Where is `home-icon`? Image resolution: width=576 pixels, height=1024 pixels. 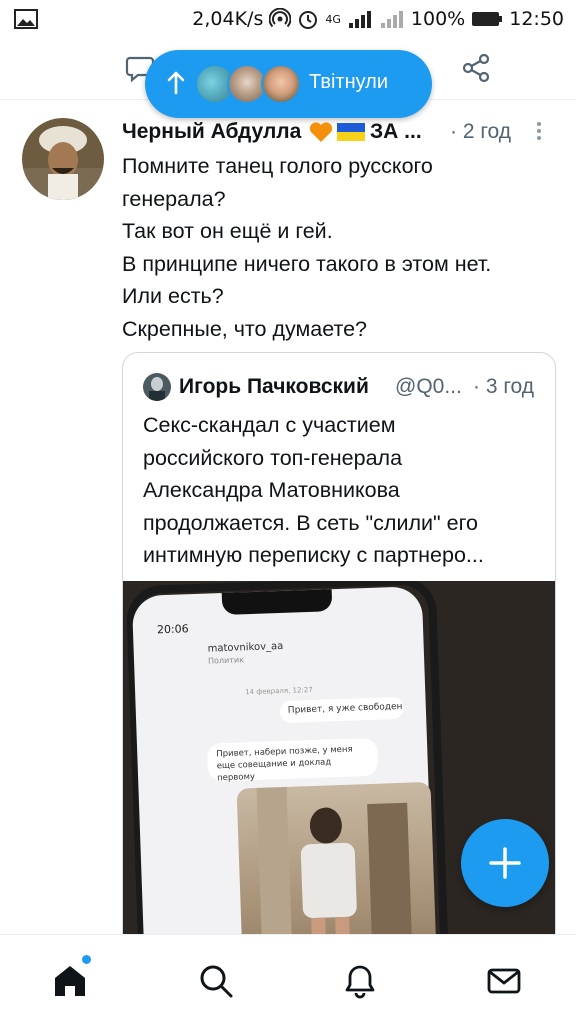
home-icon is located at coordinates (70, 981).